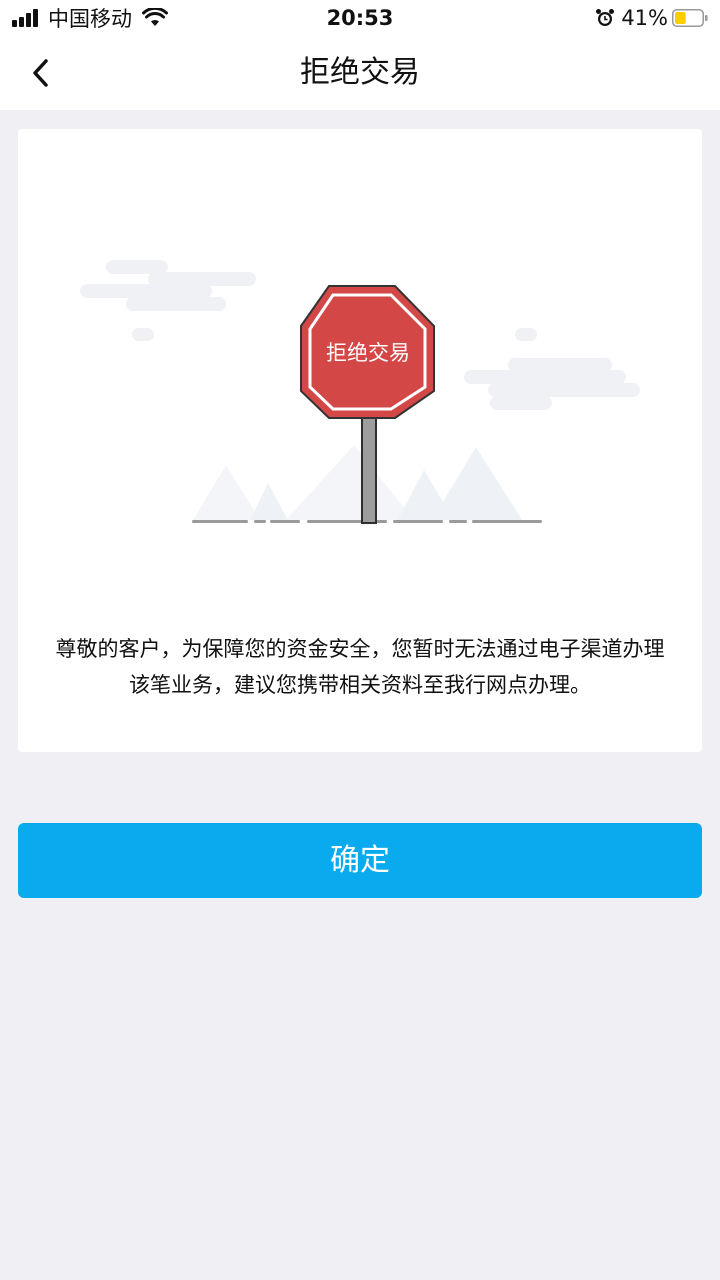  What do you see at coordinates (644, 18) in the screenshot?
I see `battery-percent: 41%` at bounding box center [644, 18].